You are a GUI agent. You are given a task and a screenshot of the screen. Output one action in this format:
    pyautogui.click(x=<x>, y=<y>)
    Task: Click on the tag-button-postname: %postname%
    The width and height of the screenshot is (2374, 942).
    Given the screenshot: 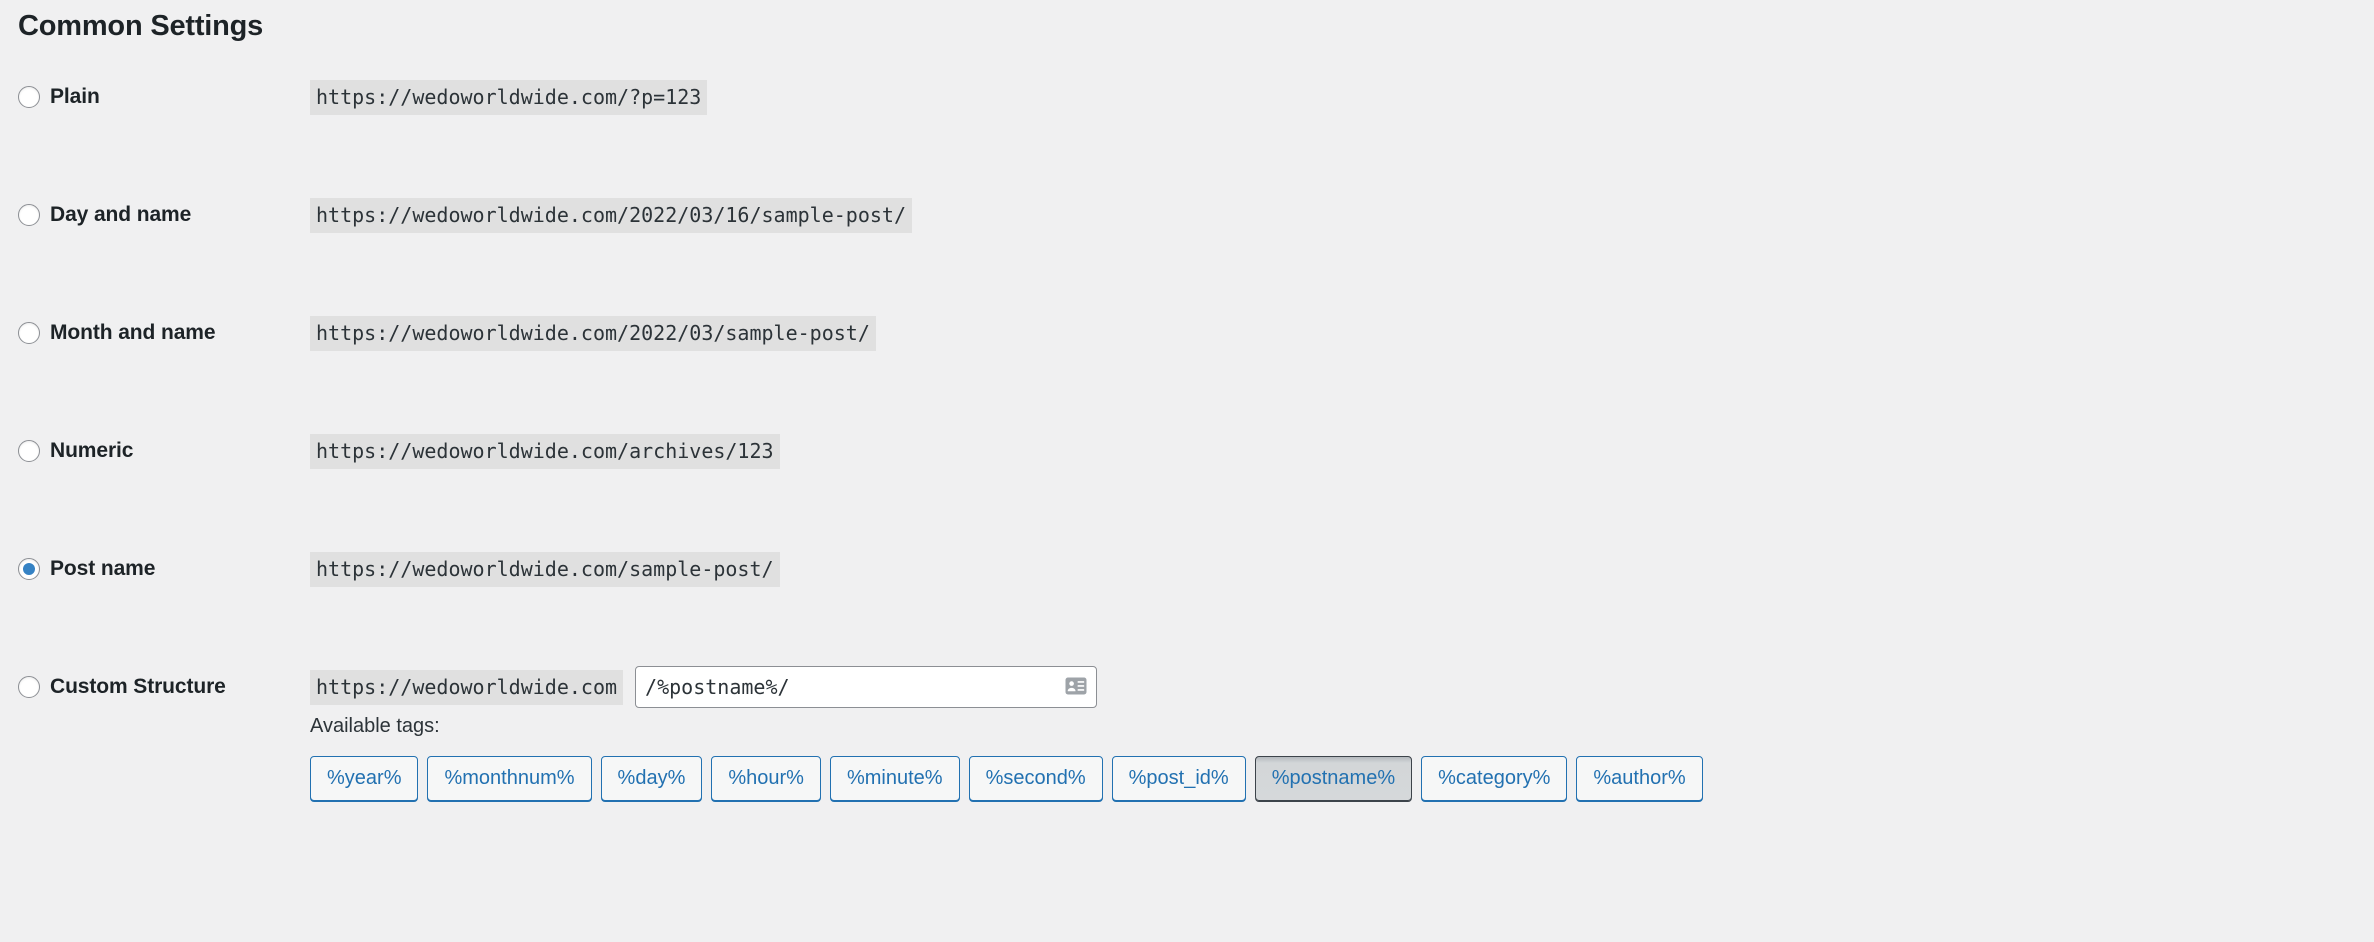 What is the action you would take?
    pyautogui.click(x=1333, y=778)
    